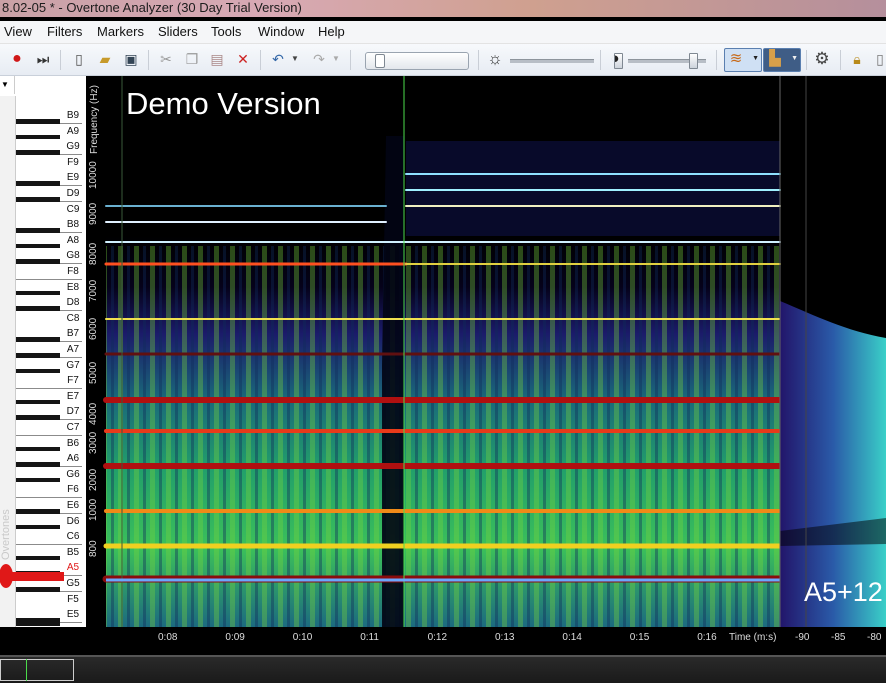  What do you see at coordinates (822, 58) in the screenshot?
I see `gear-icon: ⚙` at bounding box center [822, 58].